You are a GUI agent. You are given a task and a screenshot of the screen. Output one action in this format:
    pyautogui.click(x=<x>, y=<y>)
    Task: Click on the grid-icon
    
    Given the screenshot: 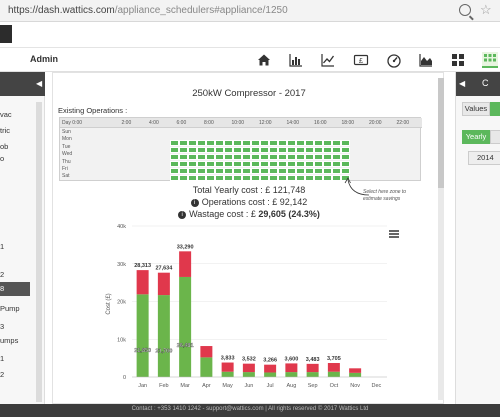 What is the action you would take?
    pyautogui.click(x=458, y=60)
    